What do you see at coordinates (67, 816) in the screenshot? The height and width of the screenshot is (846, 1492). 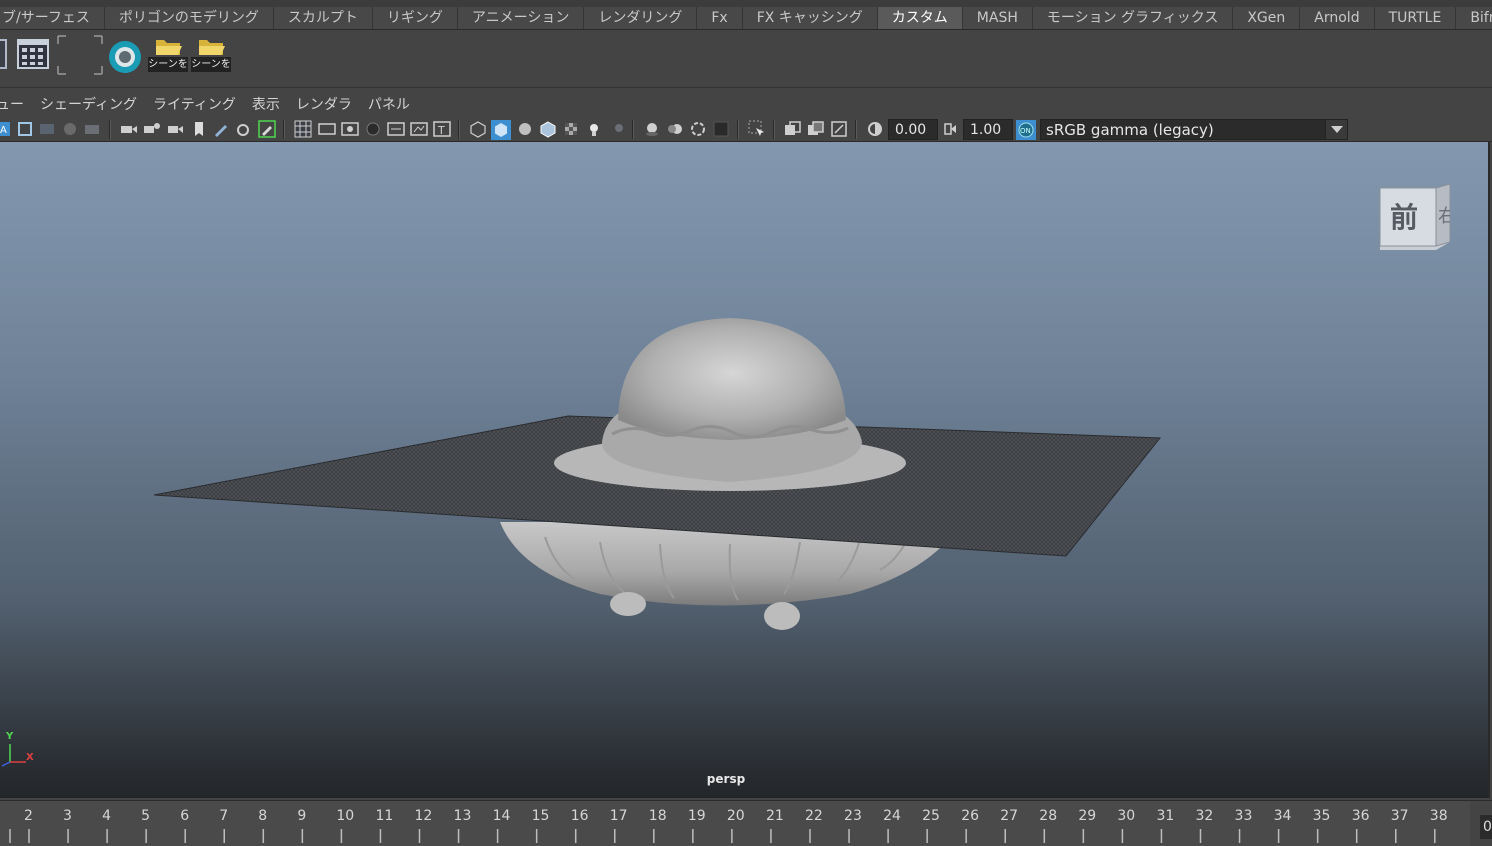 I see `timeline-tick-label: 3` at bounding box center [67, 816].